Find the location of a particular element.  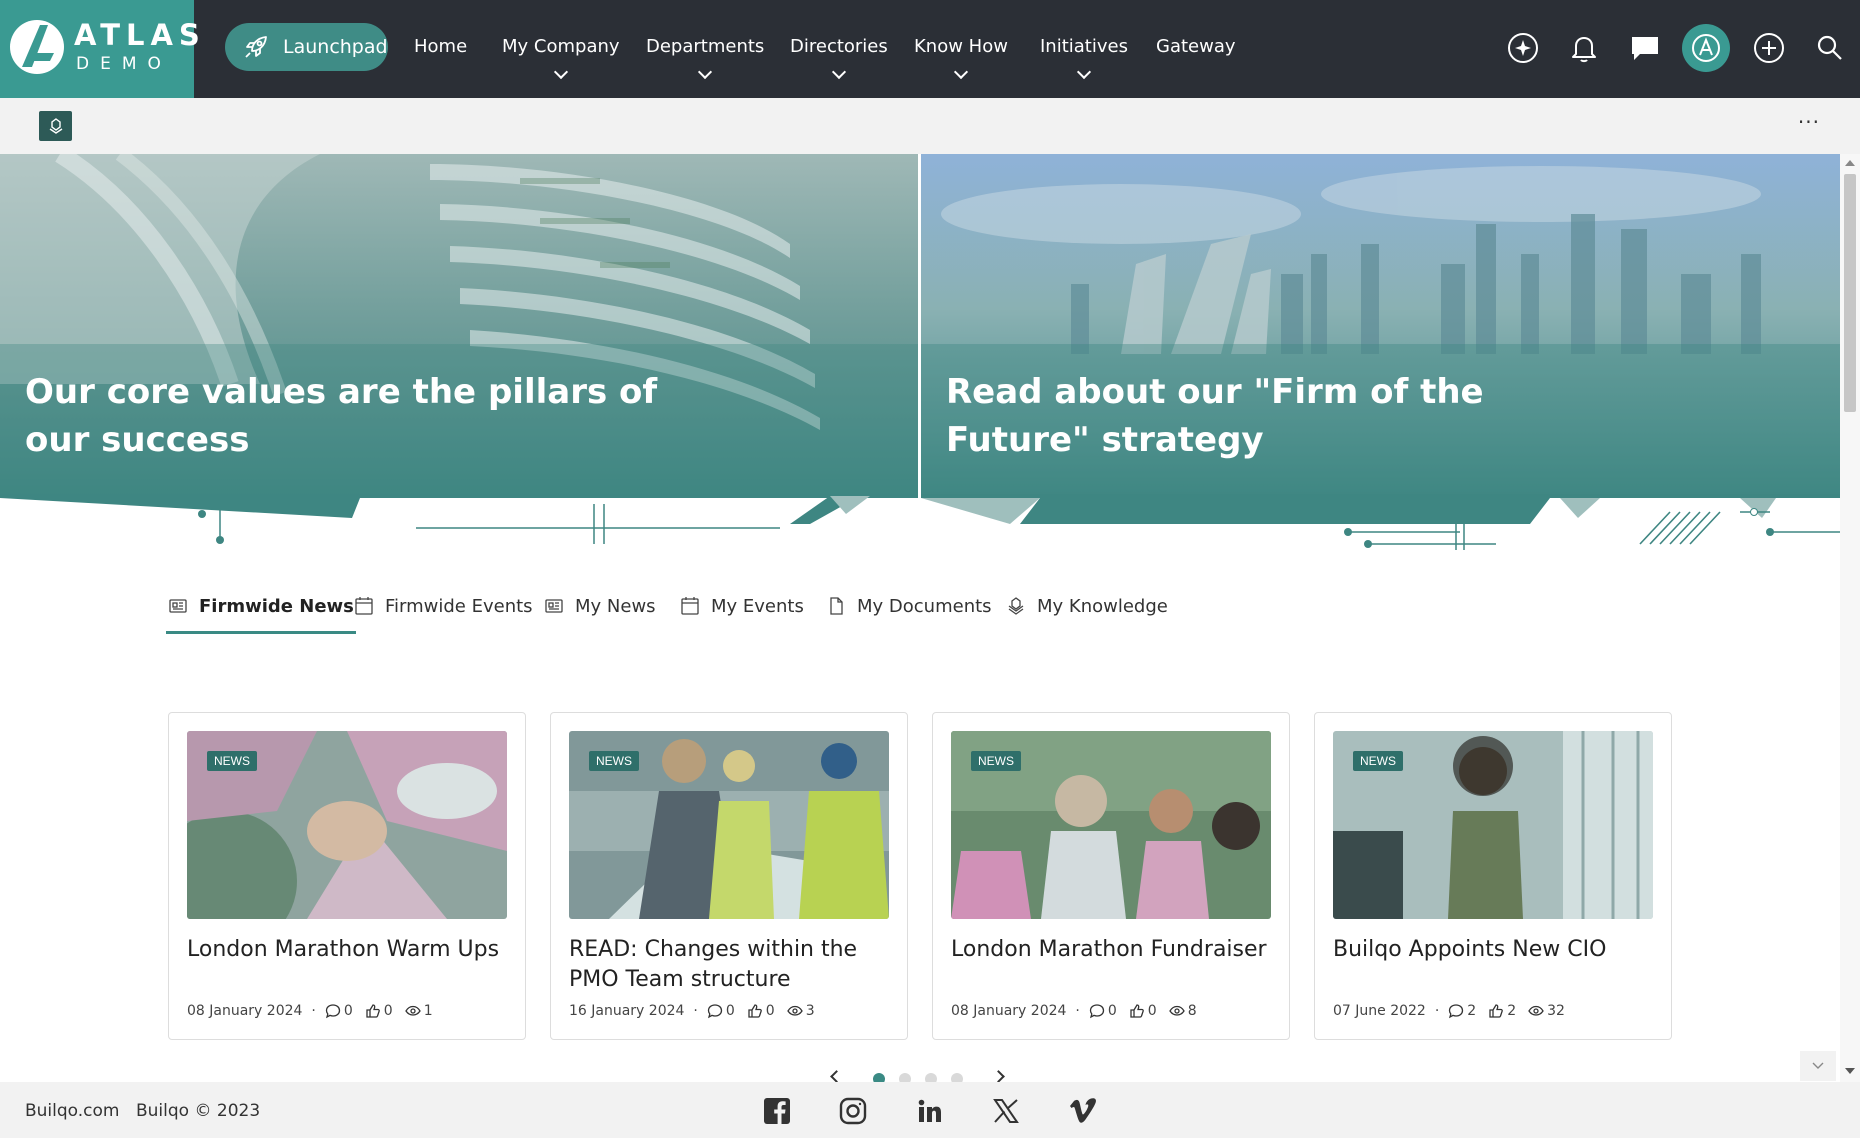

scroll-down-arrow-icon is located at coordinates (1850, 1071).